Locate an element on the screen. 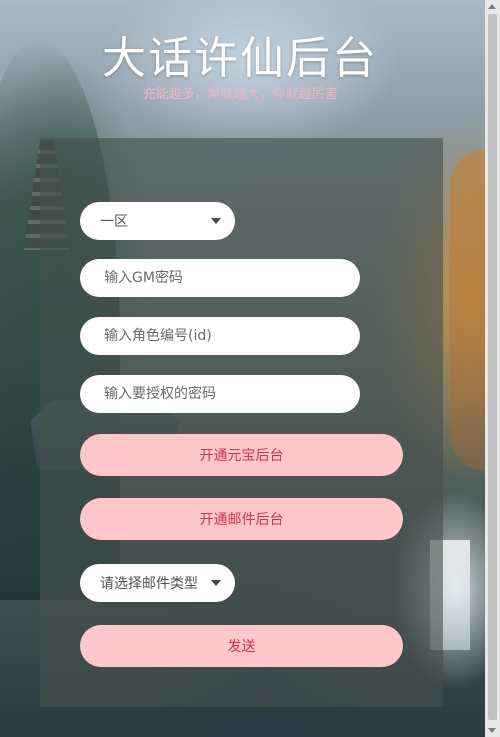 Image resolution: width=500 pixels, height=737 pixels. server-select: 一区 is located at coordinates (157, 221).